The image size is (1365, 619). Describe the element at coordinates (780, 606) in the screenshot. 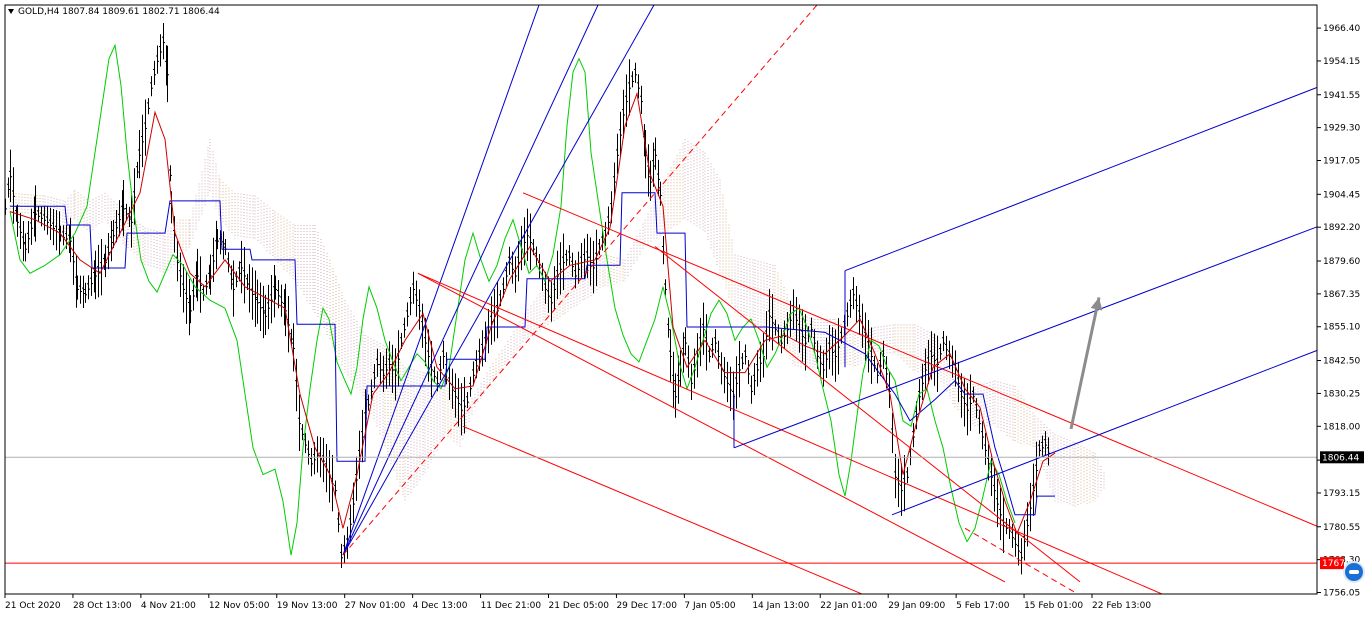

I see `x-tick-label: 14 Jan 13:00` at that location.